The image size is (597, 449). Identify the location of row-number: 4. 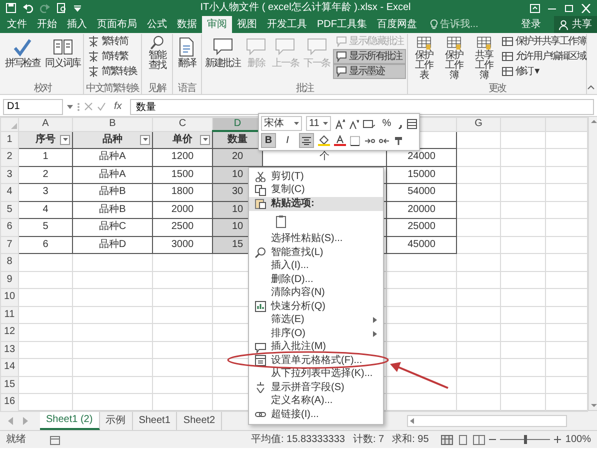
(9, 192).